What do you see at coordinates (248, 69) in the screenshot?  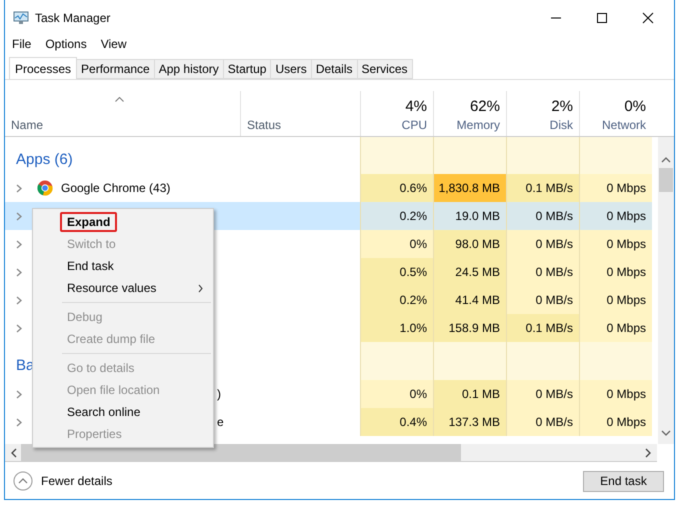 I see `tab: Startup` at bounding box center [248, 69].